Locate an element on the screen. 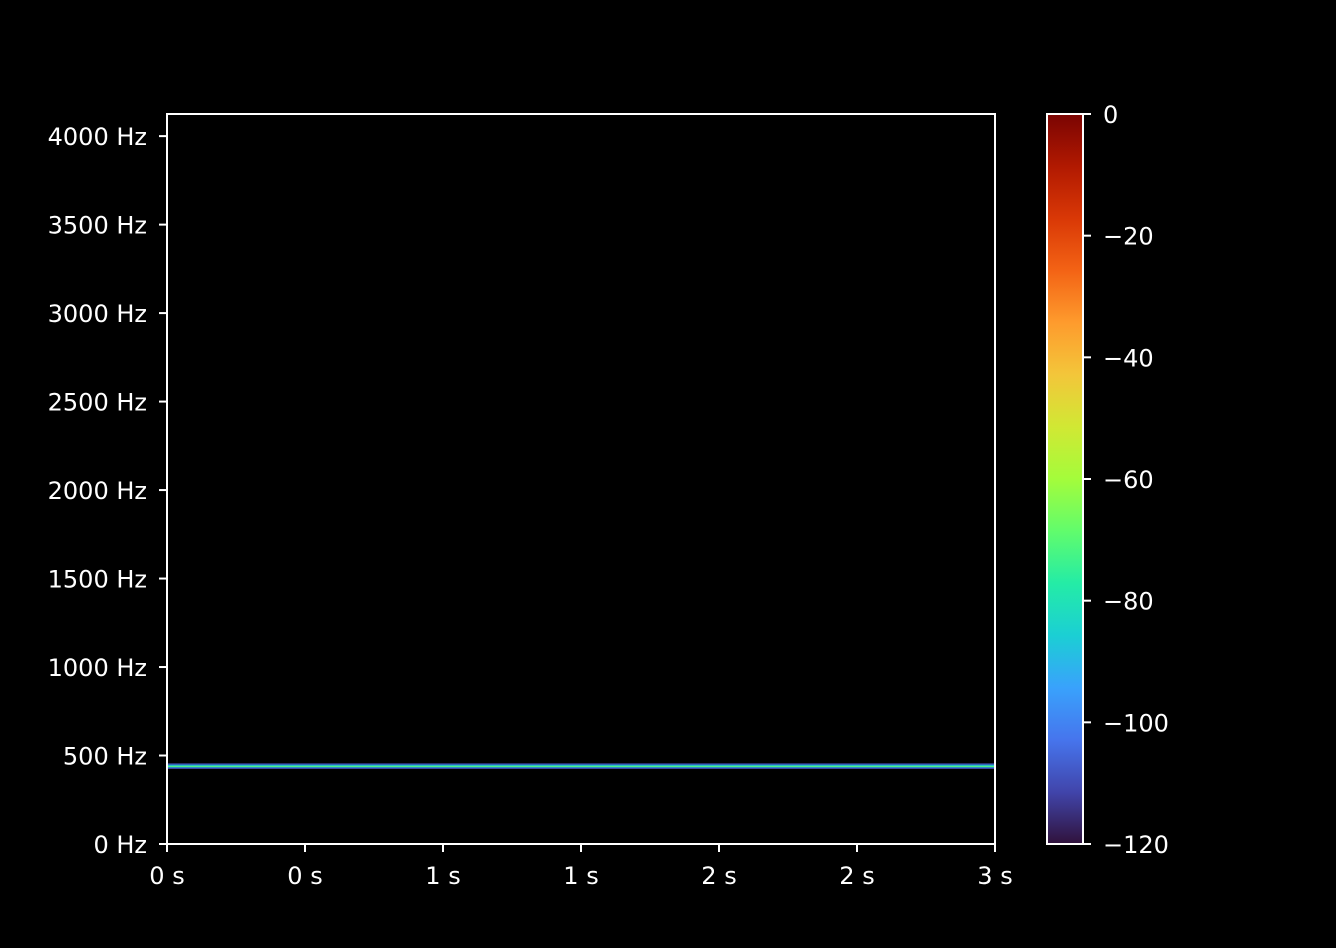 Image resolution: width=1336 pixels, height=948 pixels. colorbar-tick-label: −100 is located at coordinates (1136, 723).